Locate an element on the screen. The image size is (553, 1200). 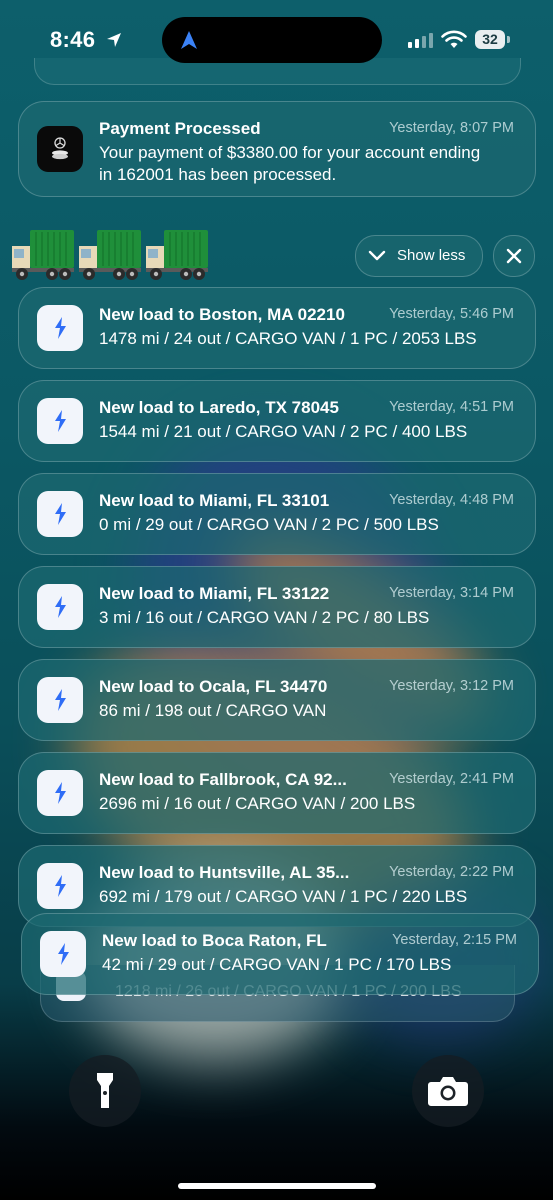
navigation-arrow-icon is located at coordinates (189, 40).